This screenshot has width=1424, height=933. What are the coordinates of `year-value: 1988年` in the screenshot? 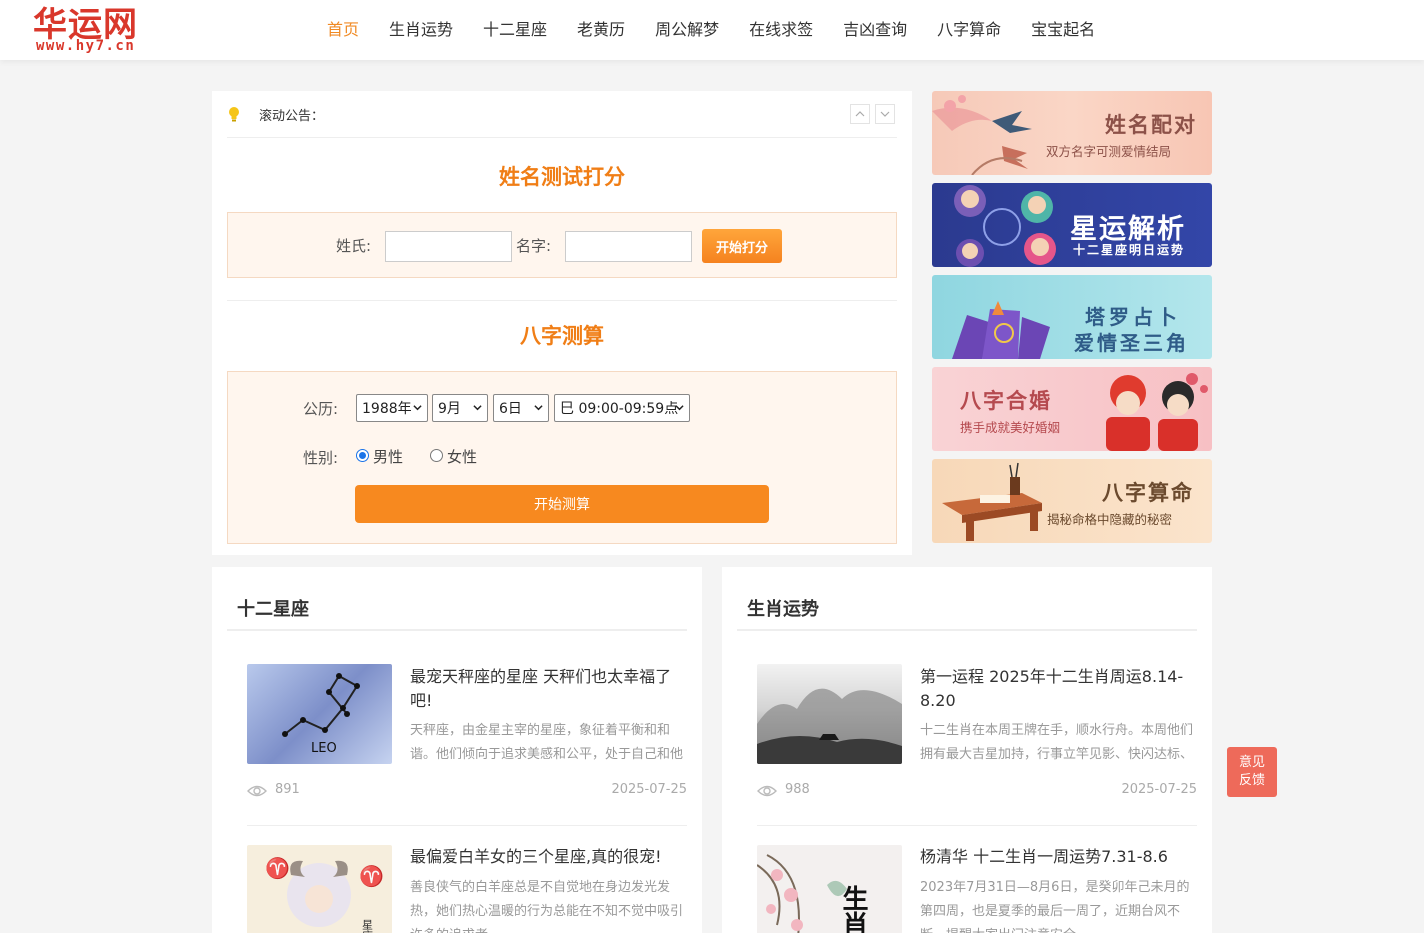 It's located at (387, 409).